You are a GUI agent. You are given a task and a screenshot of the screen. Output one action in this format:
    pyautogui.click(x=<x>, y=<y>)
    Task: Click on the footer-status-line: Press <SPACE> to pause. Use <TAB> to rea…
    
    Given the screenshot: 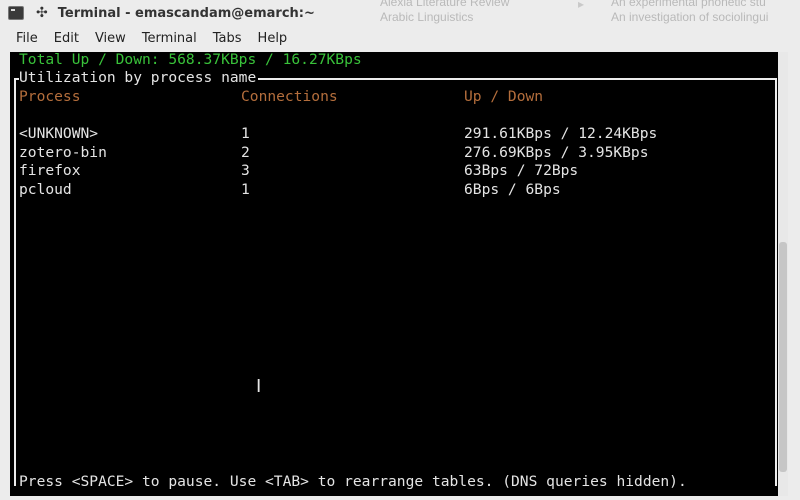 What is the action you would take?
    pyautogui.click(x=353, y=481)
    